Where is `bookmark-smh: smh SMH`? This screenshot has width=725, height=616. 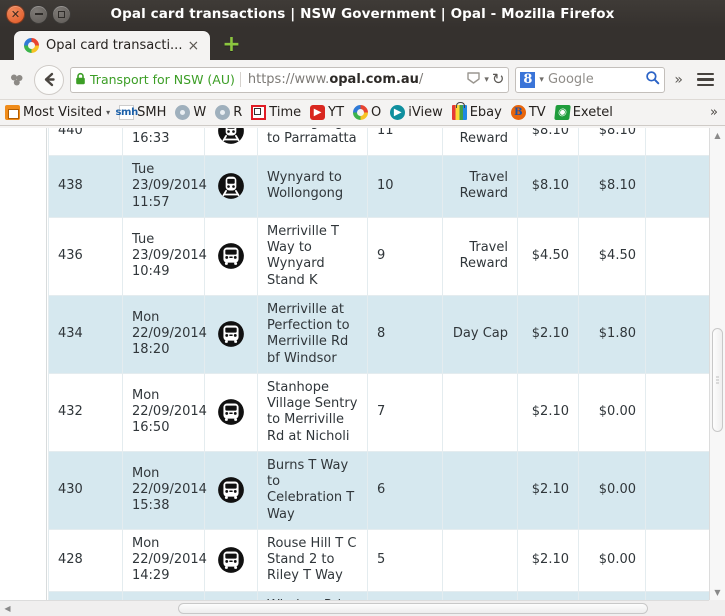
bookmark-smh: smh SMH is located at coordinates (141, 112).